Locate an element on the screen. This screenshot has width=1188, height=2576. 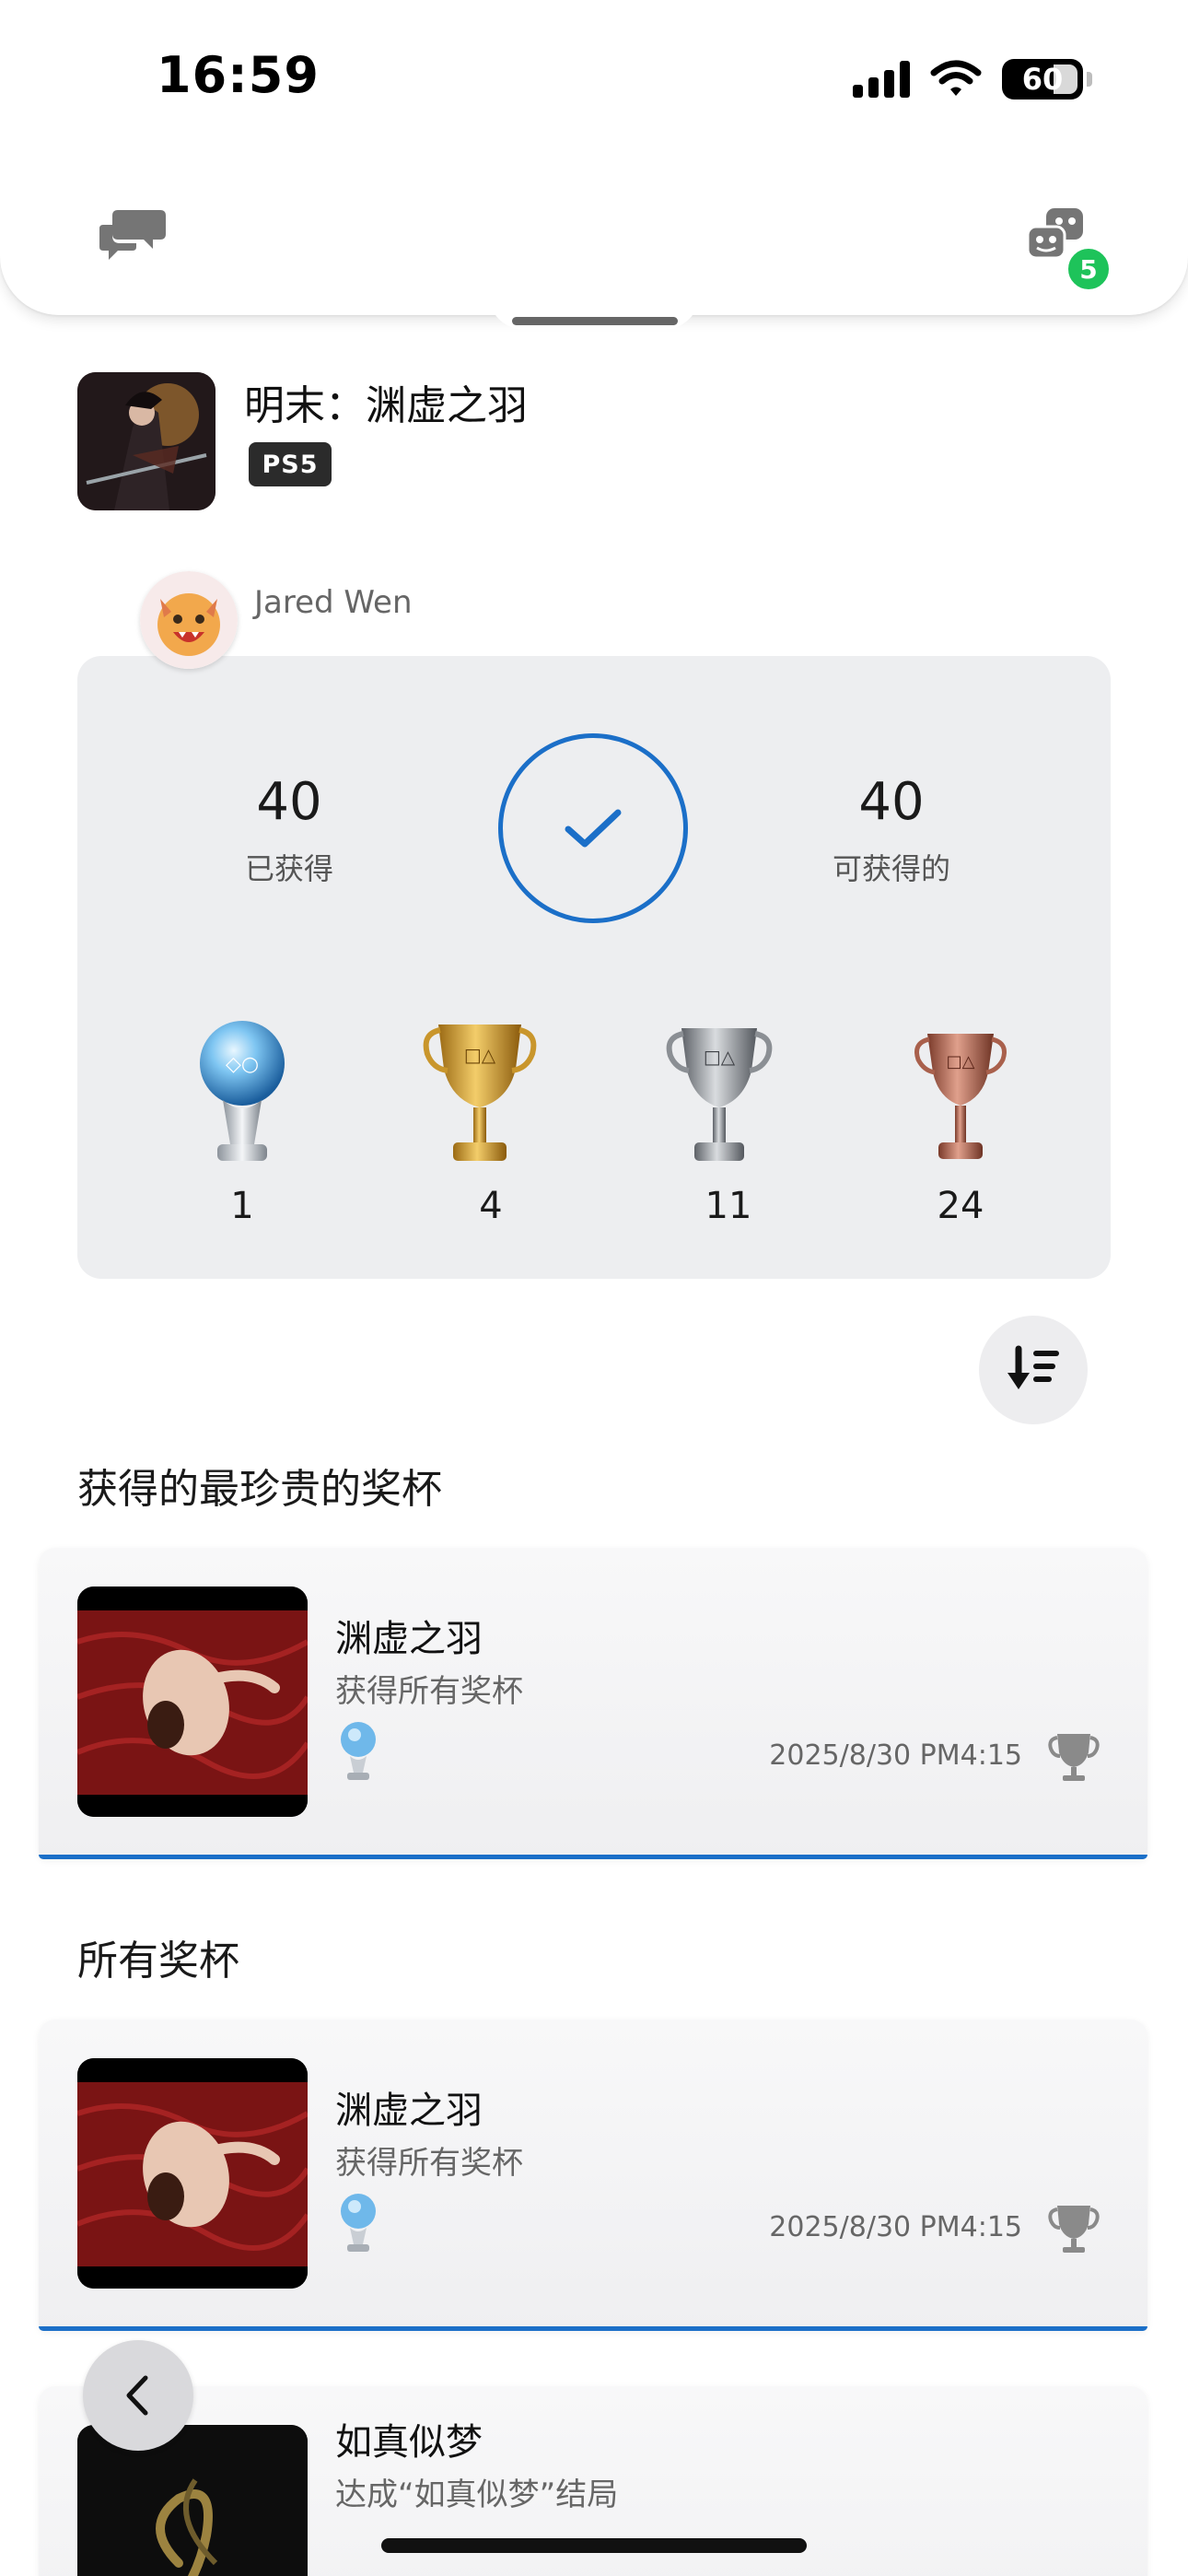
available-count: 40 is located at coordinates (891, 802).